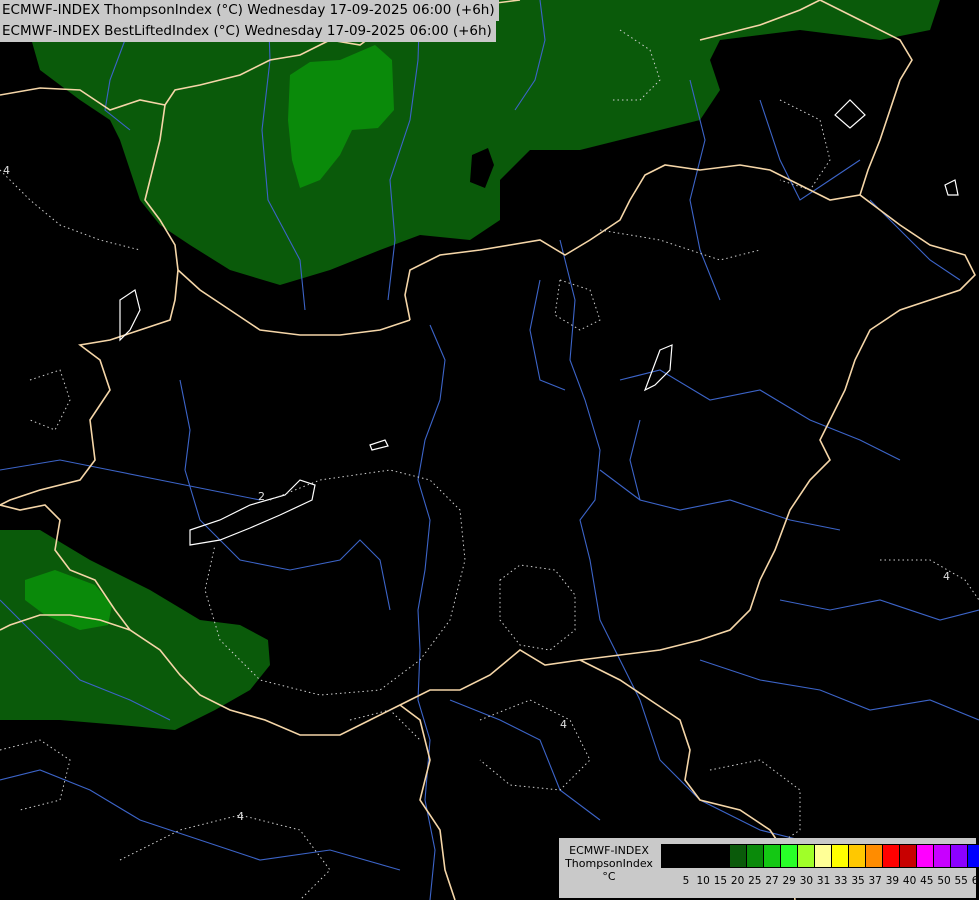 The image size is (979, 900). What do you see at coordinates (261, 496) in the screenshot?
I see `contour-label: 2` at bounding box center [261, 496].